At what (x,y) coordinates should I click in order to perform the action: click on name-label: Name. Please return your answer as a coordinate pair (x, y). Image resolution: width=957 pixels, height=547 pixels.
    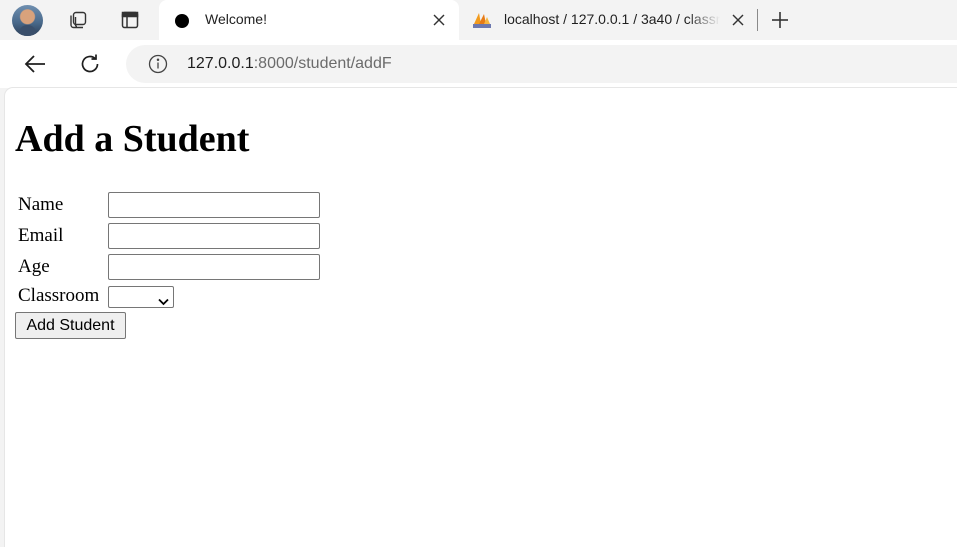
    Looking at the image, I should click on (41, 204).